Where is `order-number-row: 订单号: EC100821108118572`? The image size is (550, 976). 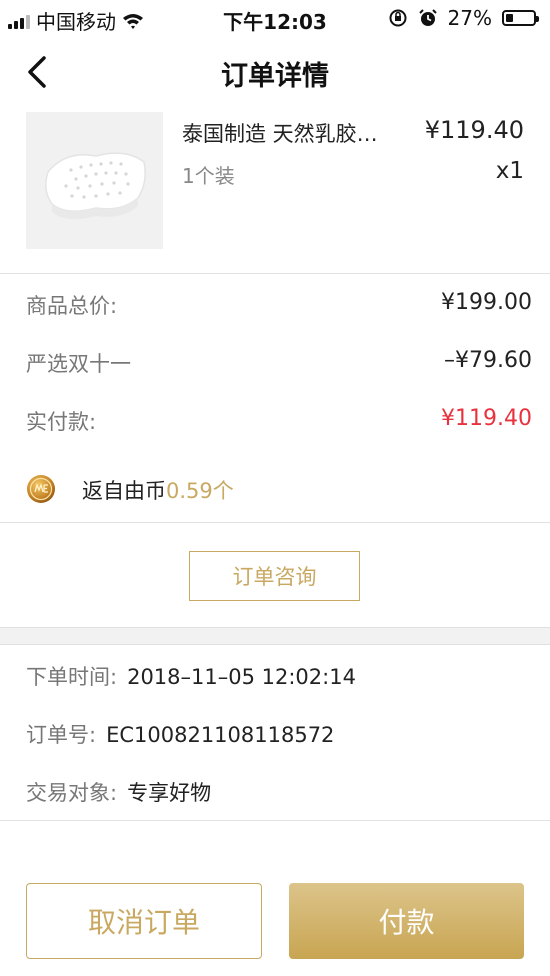 order-number-row: 订单号: EC100821108118572 is located at coordinates (180, 734).